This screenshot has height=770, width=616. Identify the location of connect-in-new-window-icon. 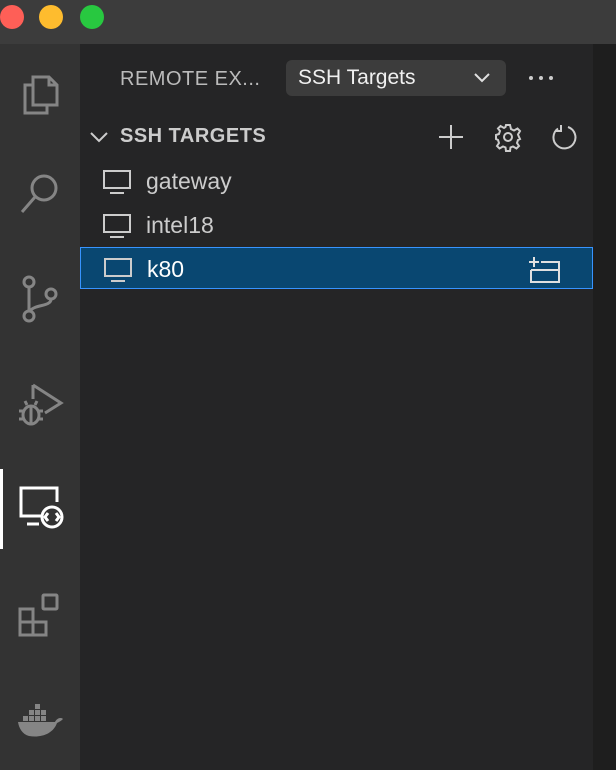
(544, 270).